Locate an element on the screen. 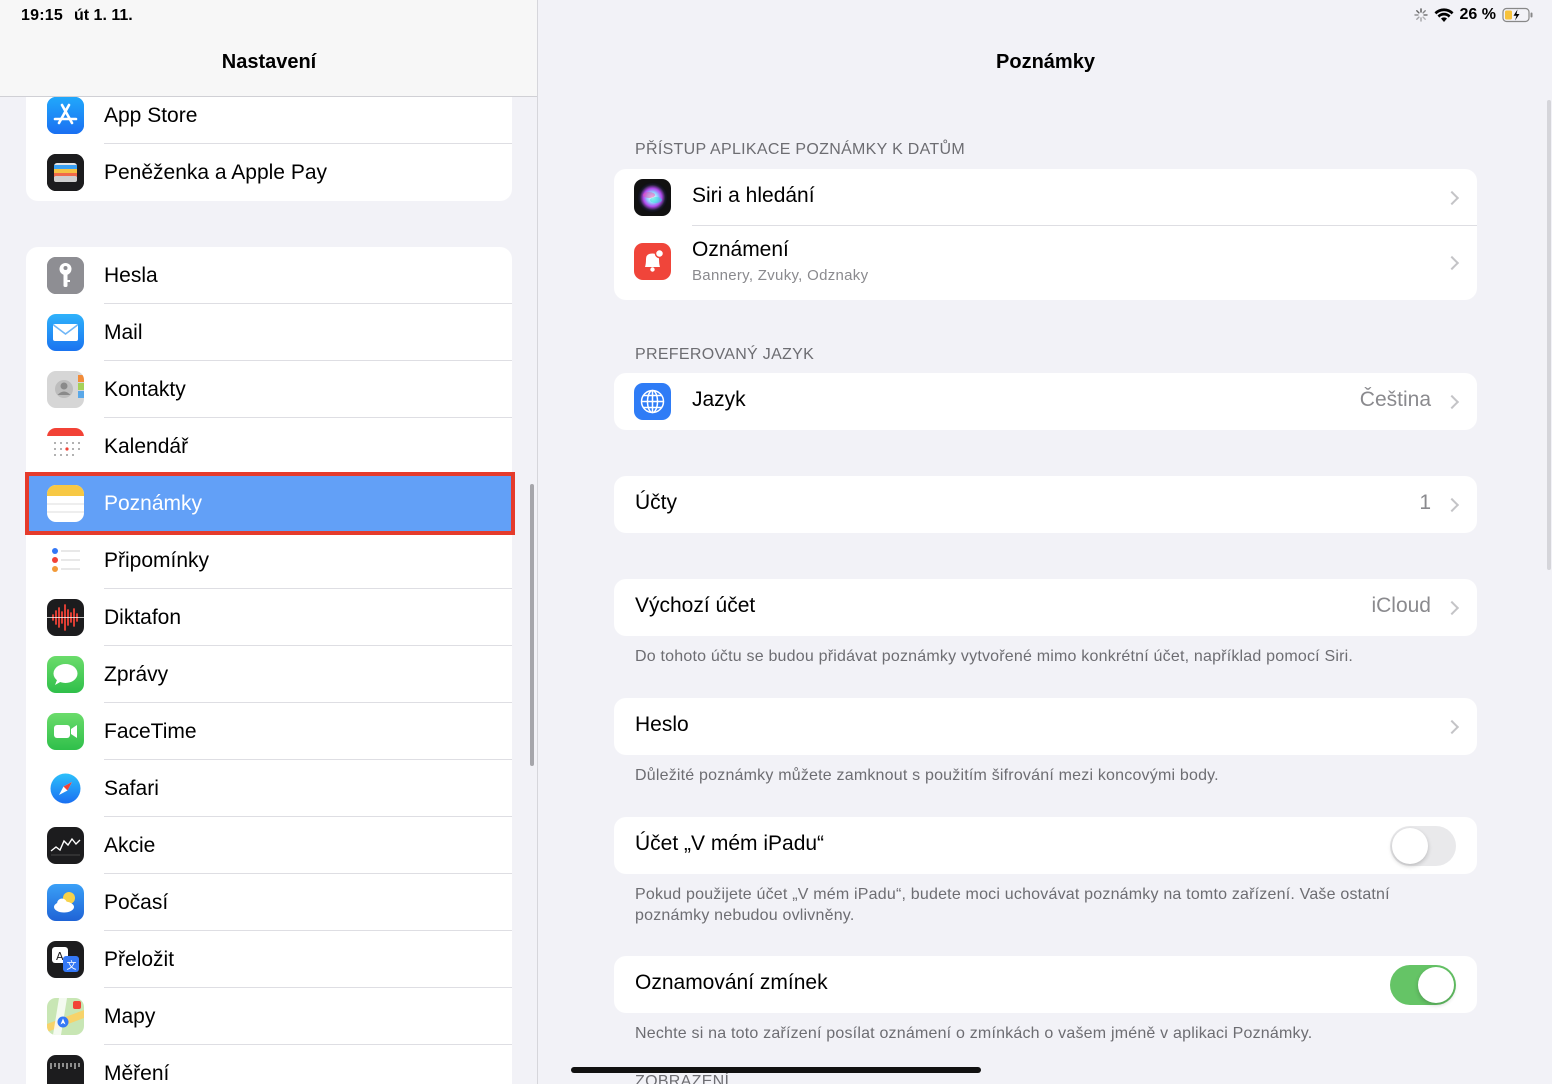 This screenshot has height=1084, width=1552. card-password: Heslo is located at coordinates (1045, 726).